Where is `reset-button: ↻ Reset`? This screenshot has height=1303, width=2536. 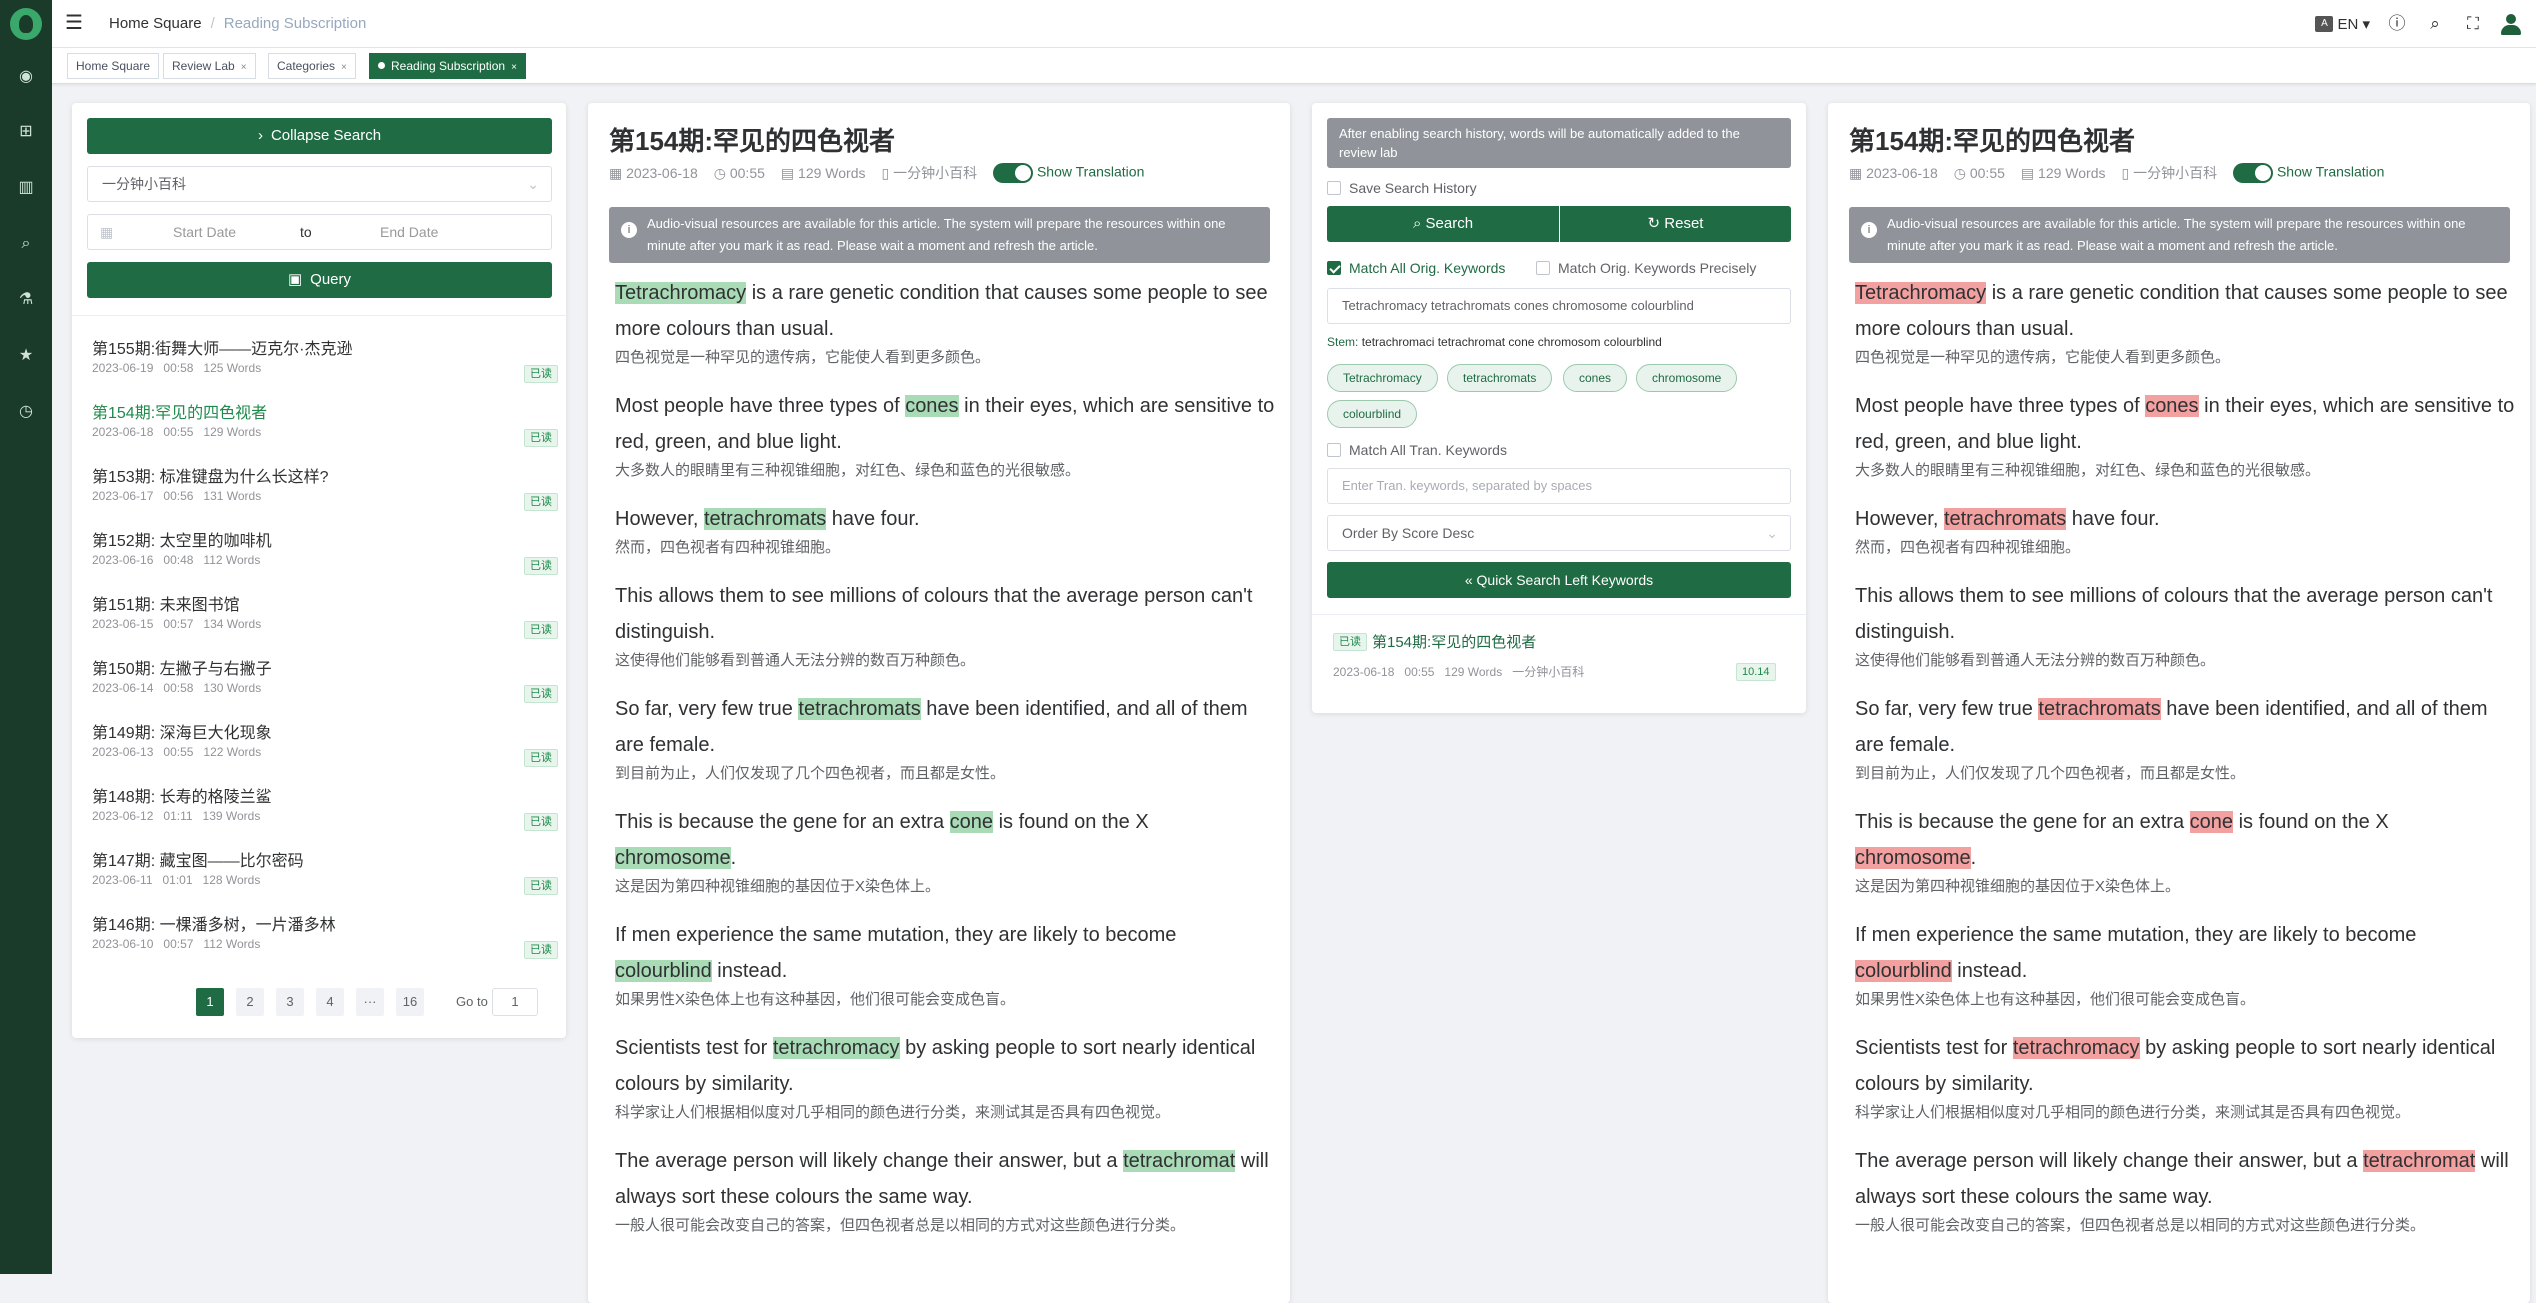 reset-button: ↻ Reset is located at coordinates (1675, 224).